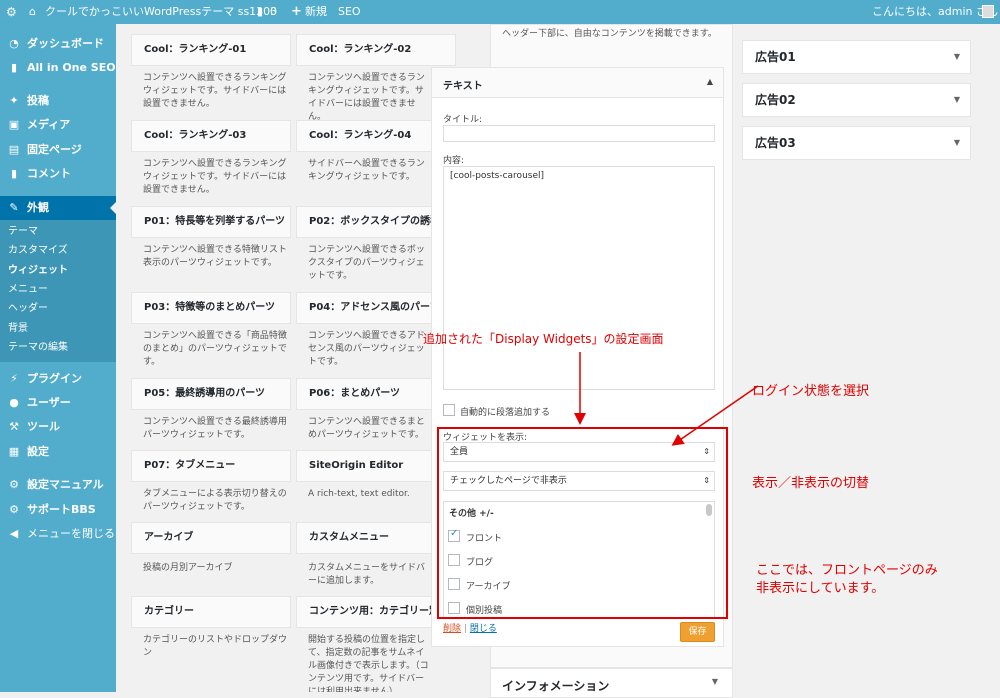  What do you see at coordinates (847, 570) in the screenshot?
I see `annotation-note-line1: ここでは、フロントページのみ` at bounding box center [847, 570].